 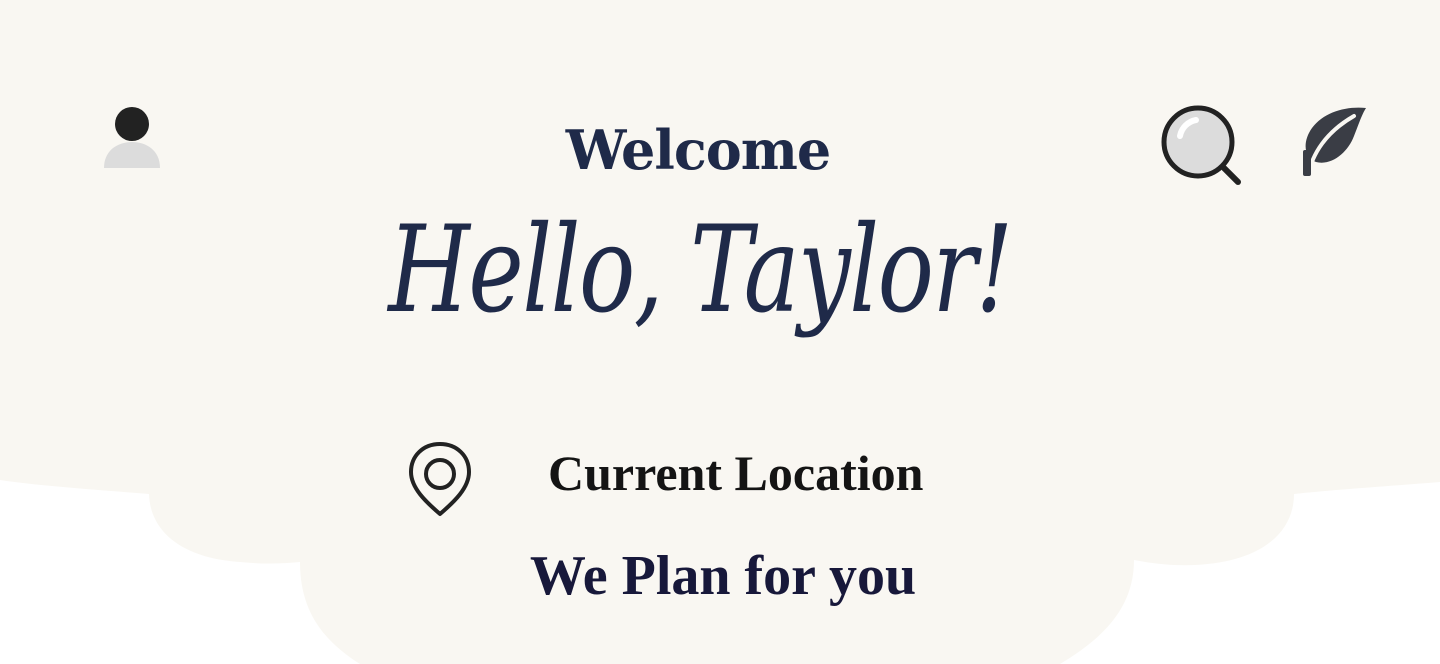 What do you see at coordinates (1334, 142) in the screenshot?
I see `leaf-icon` at bounding box center [1334, 142].